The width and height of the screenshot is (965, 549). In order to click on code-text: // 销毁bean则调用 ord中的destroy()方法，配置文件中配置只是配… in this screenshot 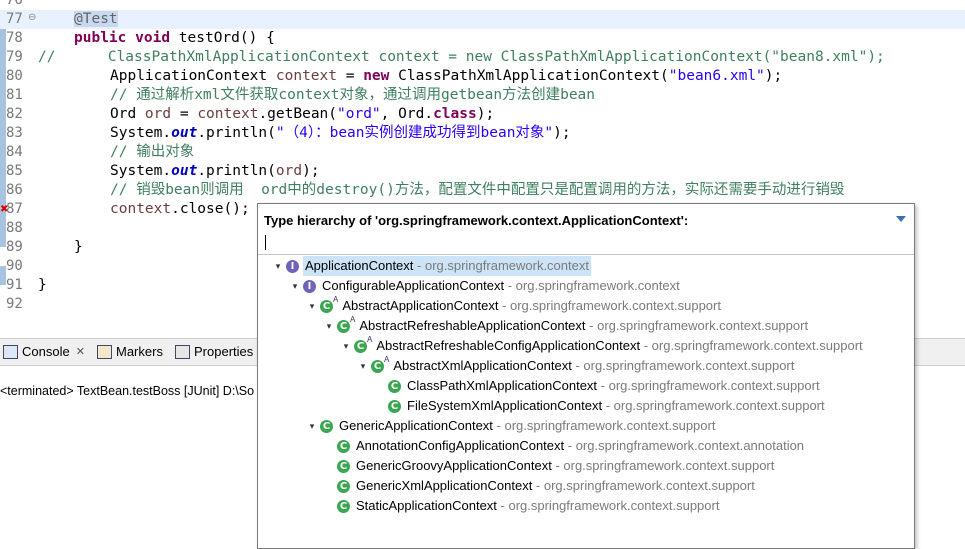, I will do `click(477, 190)`.